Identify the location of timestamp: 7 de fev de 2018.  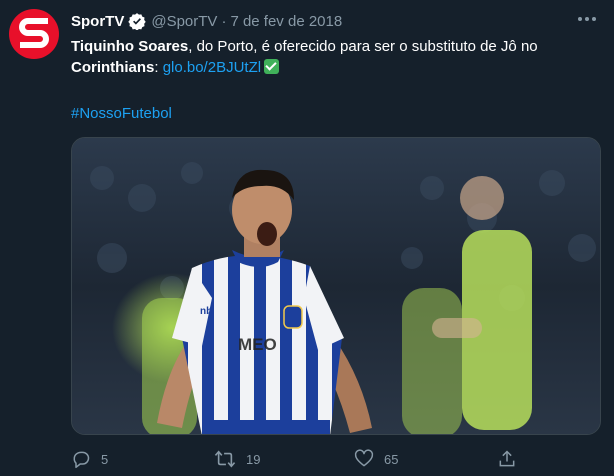
(286, 21).